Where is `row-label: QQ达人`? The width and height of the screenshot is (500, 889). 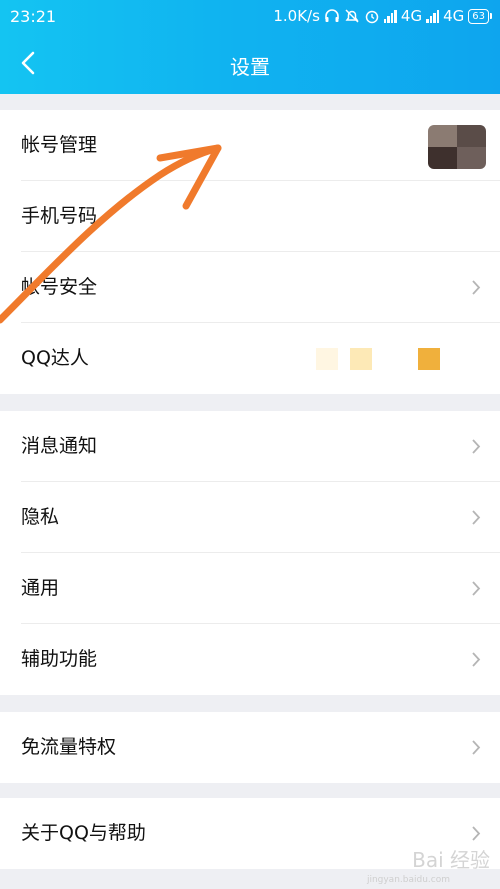
row-label: QQ达人 is located at coordinates (55, 358).